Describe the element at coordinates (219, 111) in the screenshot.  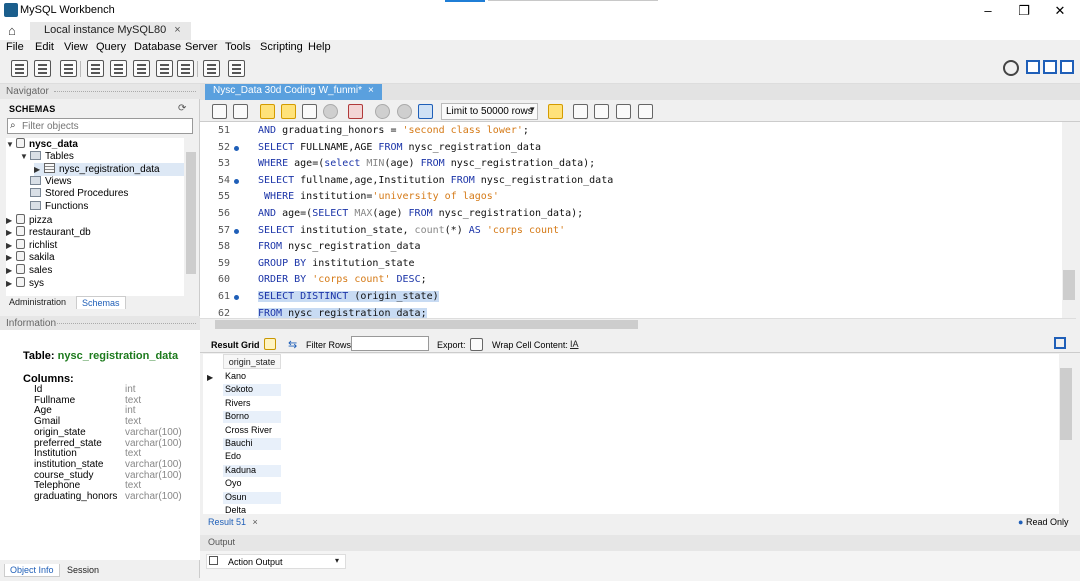
I see `open-file-icon` at that location.